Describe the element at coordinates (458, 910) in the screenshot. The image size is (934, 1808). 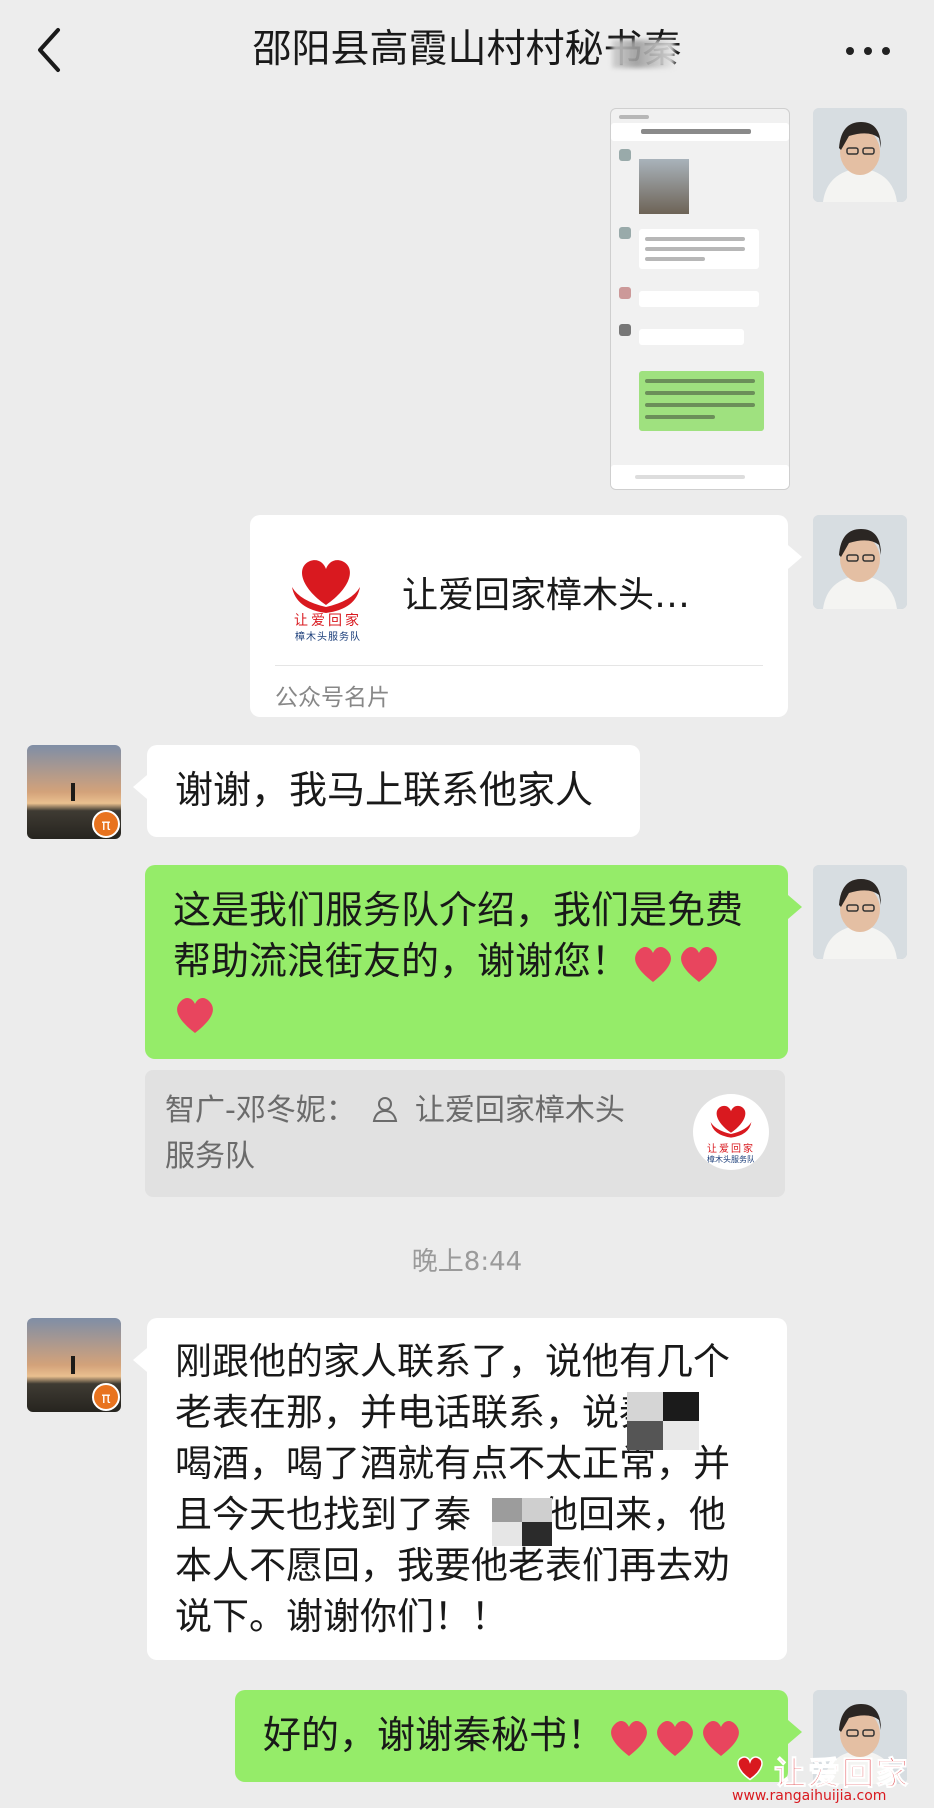
I see `message-text-line1: 这是我们服务队介绍，我们是免费` at that location.